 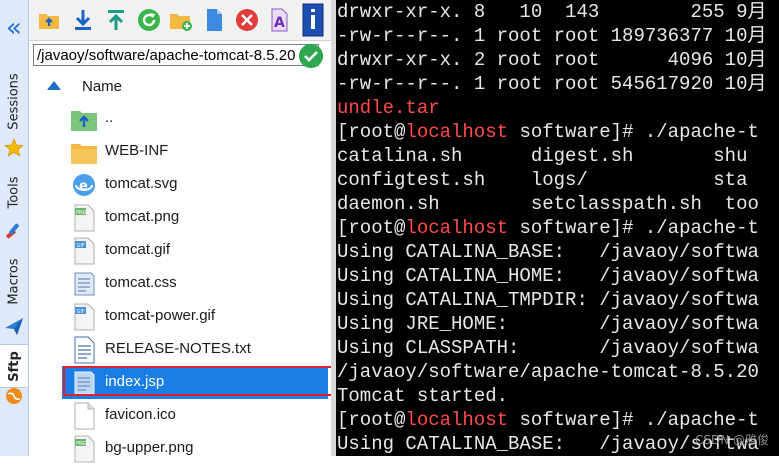 What do you see at coordinates (195, 448) in the screenshot?
I see `file-row-bg-upper: PNG bg-upper.png` at bounding box center [195, 448].